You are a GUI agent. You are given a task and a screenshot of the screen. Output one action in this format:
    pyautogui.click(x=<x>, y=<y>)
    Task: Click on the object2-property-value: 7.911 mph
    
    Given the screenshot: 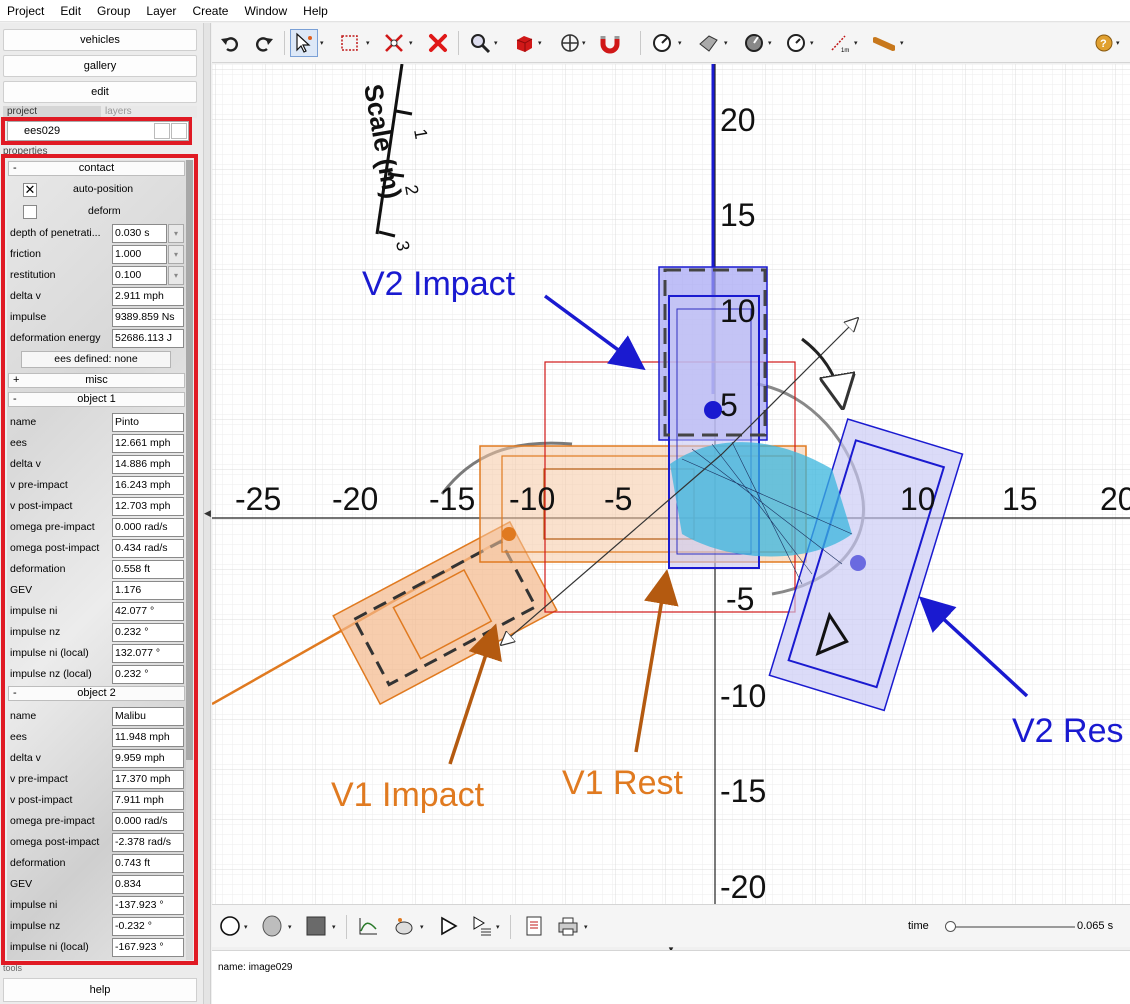 What is the action you would take?
    pyautogui.click(x=148, y=800)
    